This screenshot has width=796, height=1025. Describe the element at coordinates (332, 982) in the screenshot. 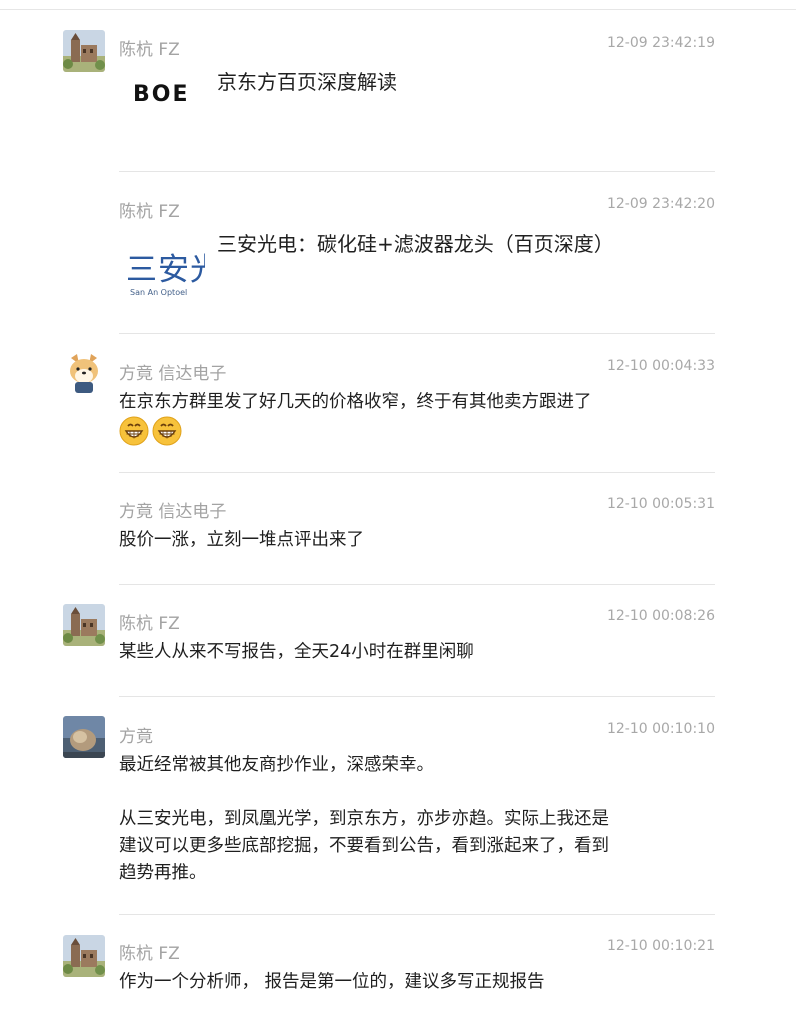

I see `message-text: 作为一个分析师， 报告是第一位的，建议多写正规报告` at that location.